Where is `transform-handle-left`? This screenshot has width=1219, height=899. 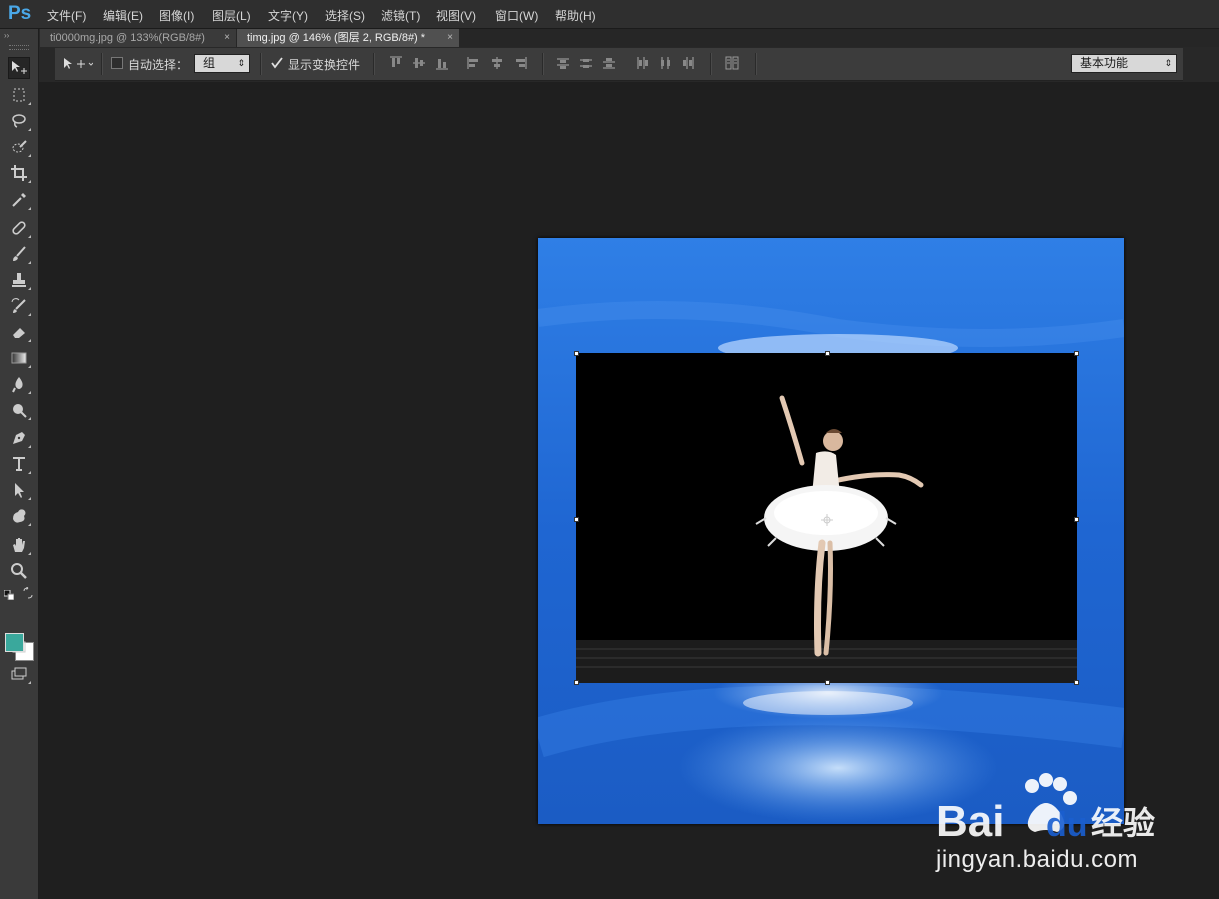 transform-handle-left is located at coordinates (576, 519).